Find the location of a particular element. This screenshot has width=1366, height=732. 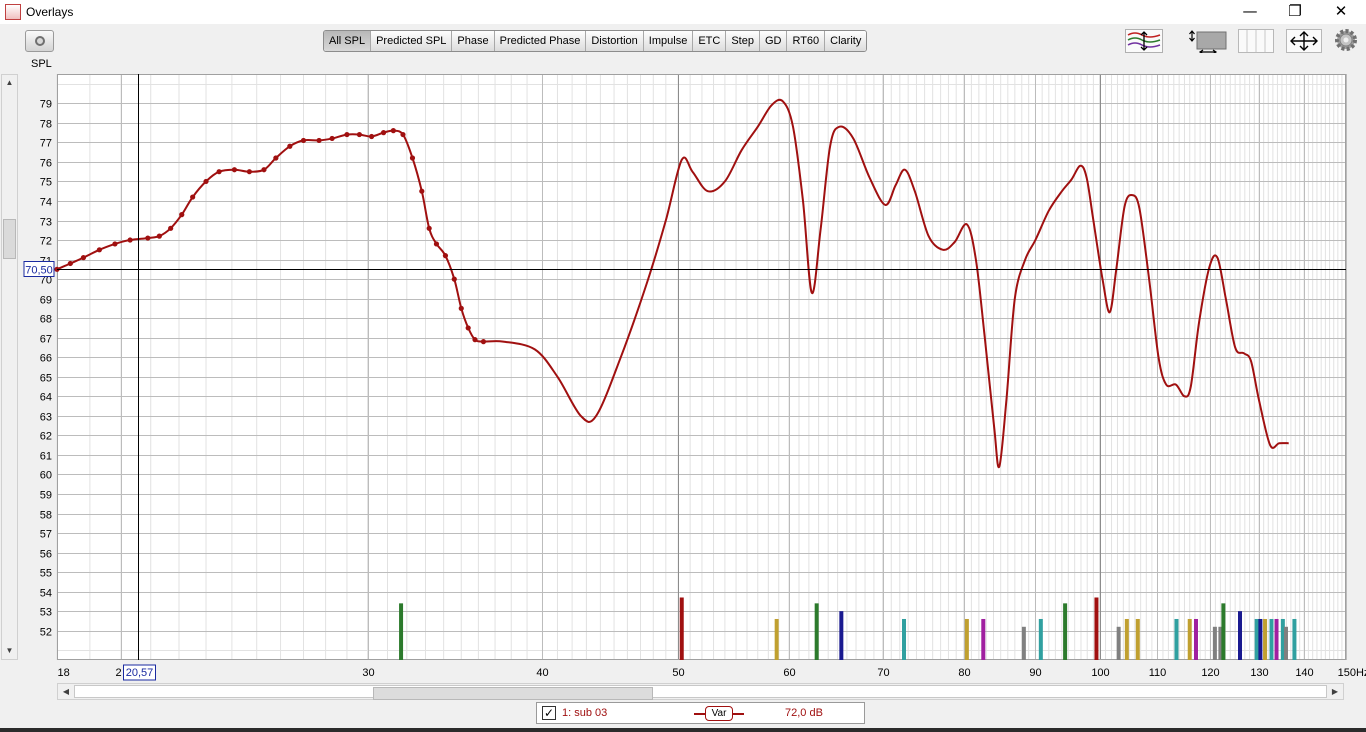

tab-all-spl: All SPL is located at coordinates (347, 41).